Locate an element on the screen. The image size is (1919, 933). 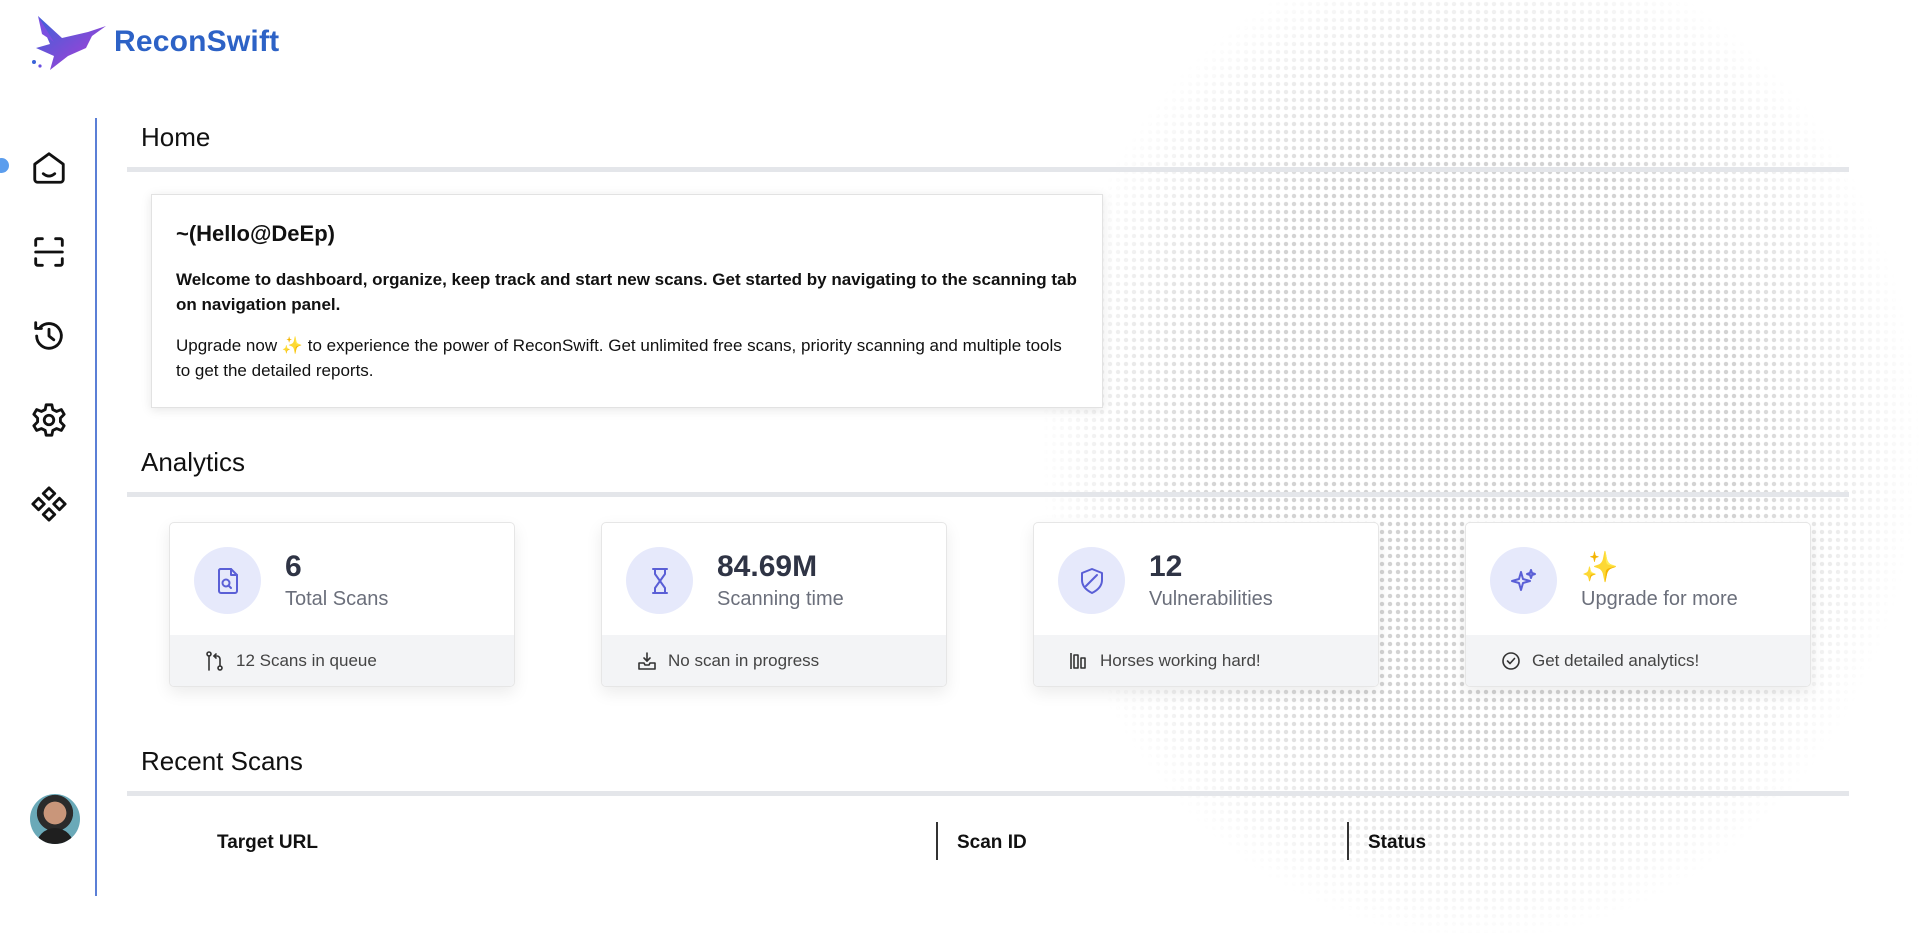
sidebar-item-scan is located at coordinates (49, 252).